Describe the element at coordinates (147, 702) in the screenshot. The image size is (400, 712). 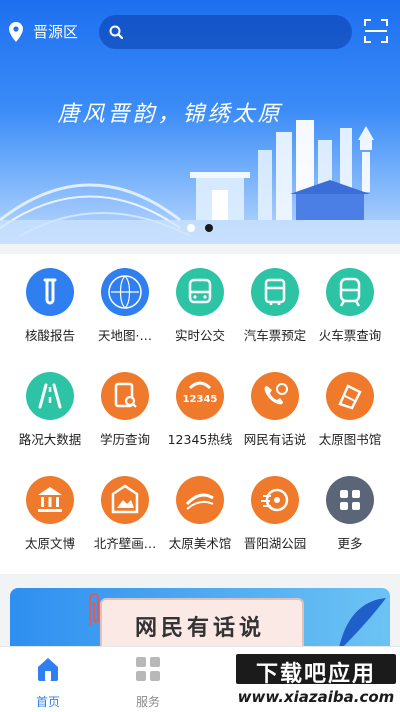
I see `tab-label: 服务` at that location.